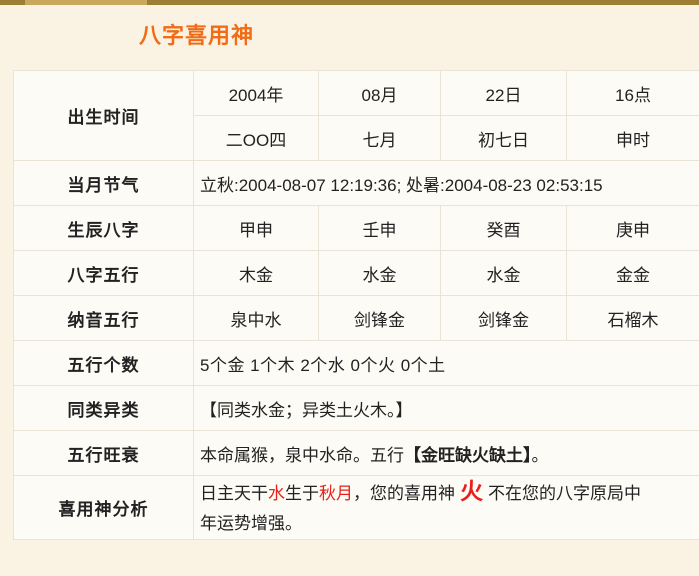  Describe the element at coordinates (564, 493) in the screenshot. I see `analysis-text-d: 不在您的八字原局中` at that location.